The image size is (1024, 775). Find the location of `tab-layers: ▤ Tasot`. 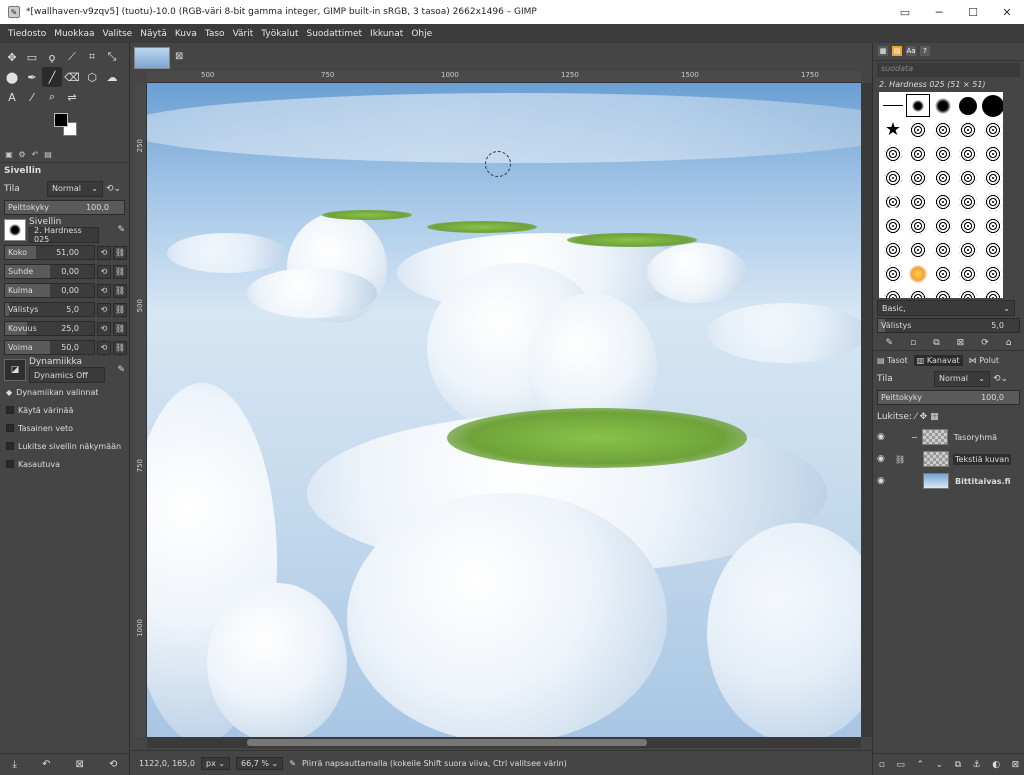

tab-layers: ▤ Tasot is located at coordinates (892, 360).